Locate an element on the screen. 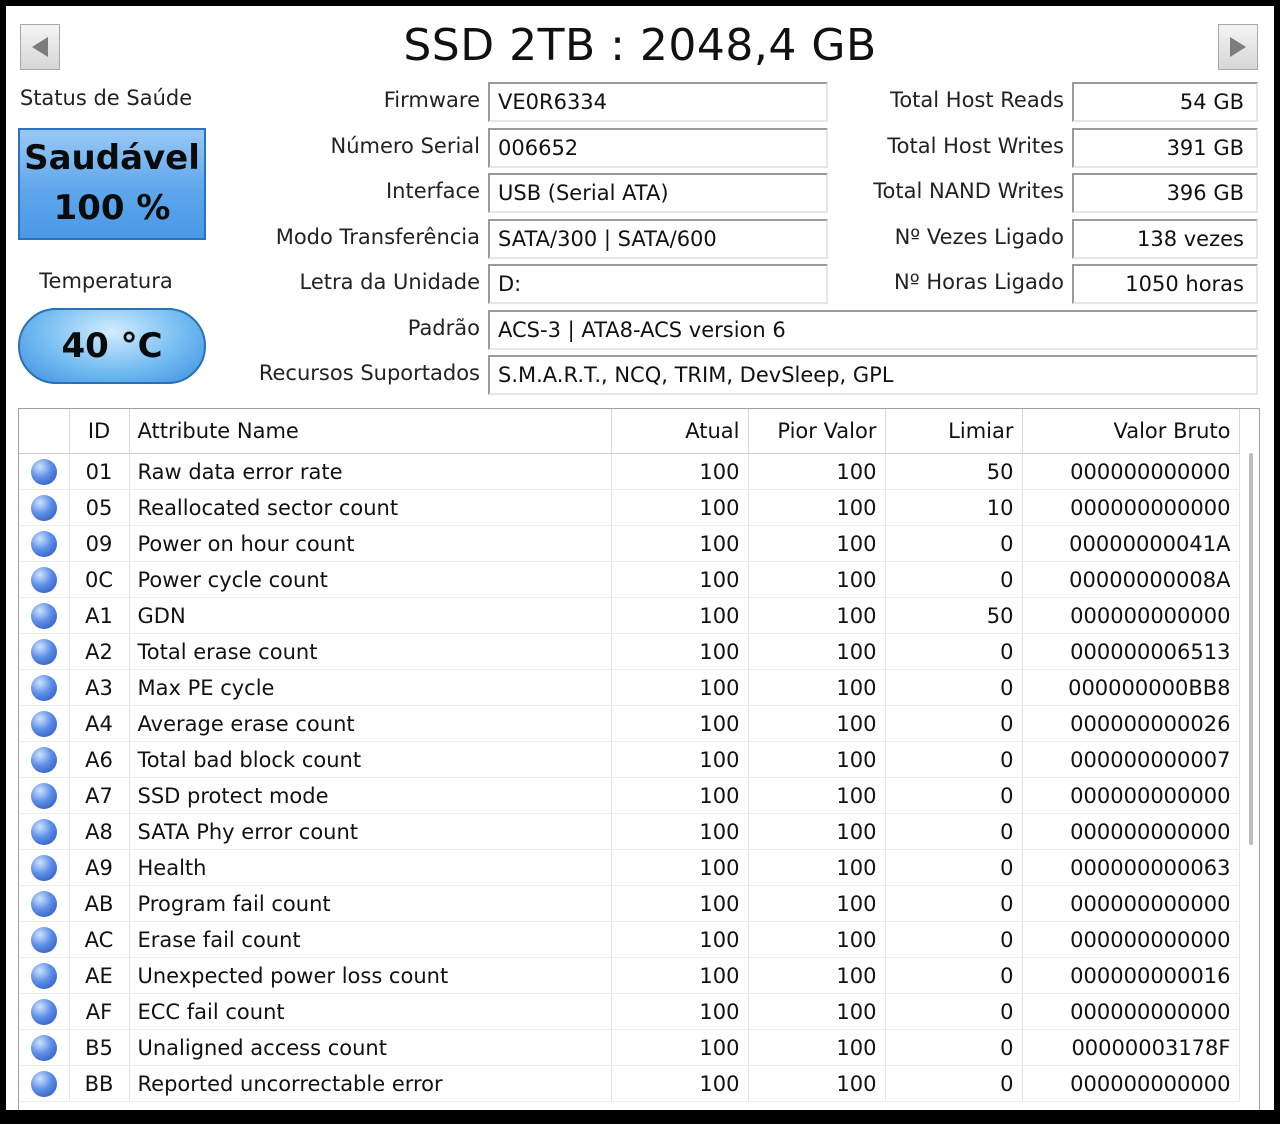 The height and width of the screenshot is (1124, 1280). attribute-name: ECC fail count is located at coordinates (370, 1011).